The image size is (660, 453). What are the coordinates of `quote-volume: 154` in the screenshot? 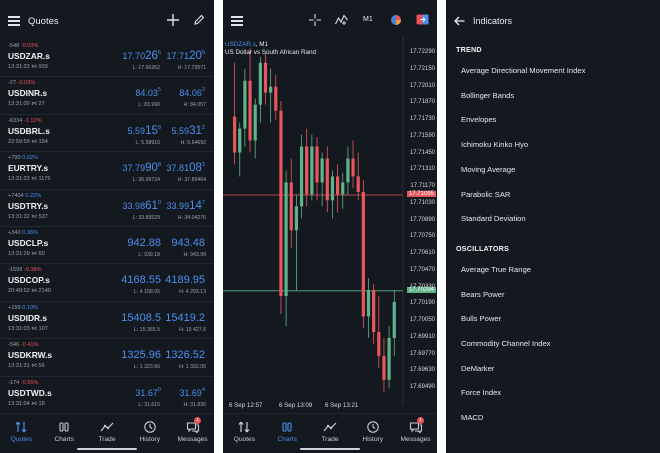 It's located at (43, 141).